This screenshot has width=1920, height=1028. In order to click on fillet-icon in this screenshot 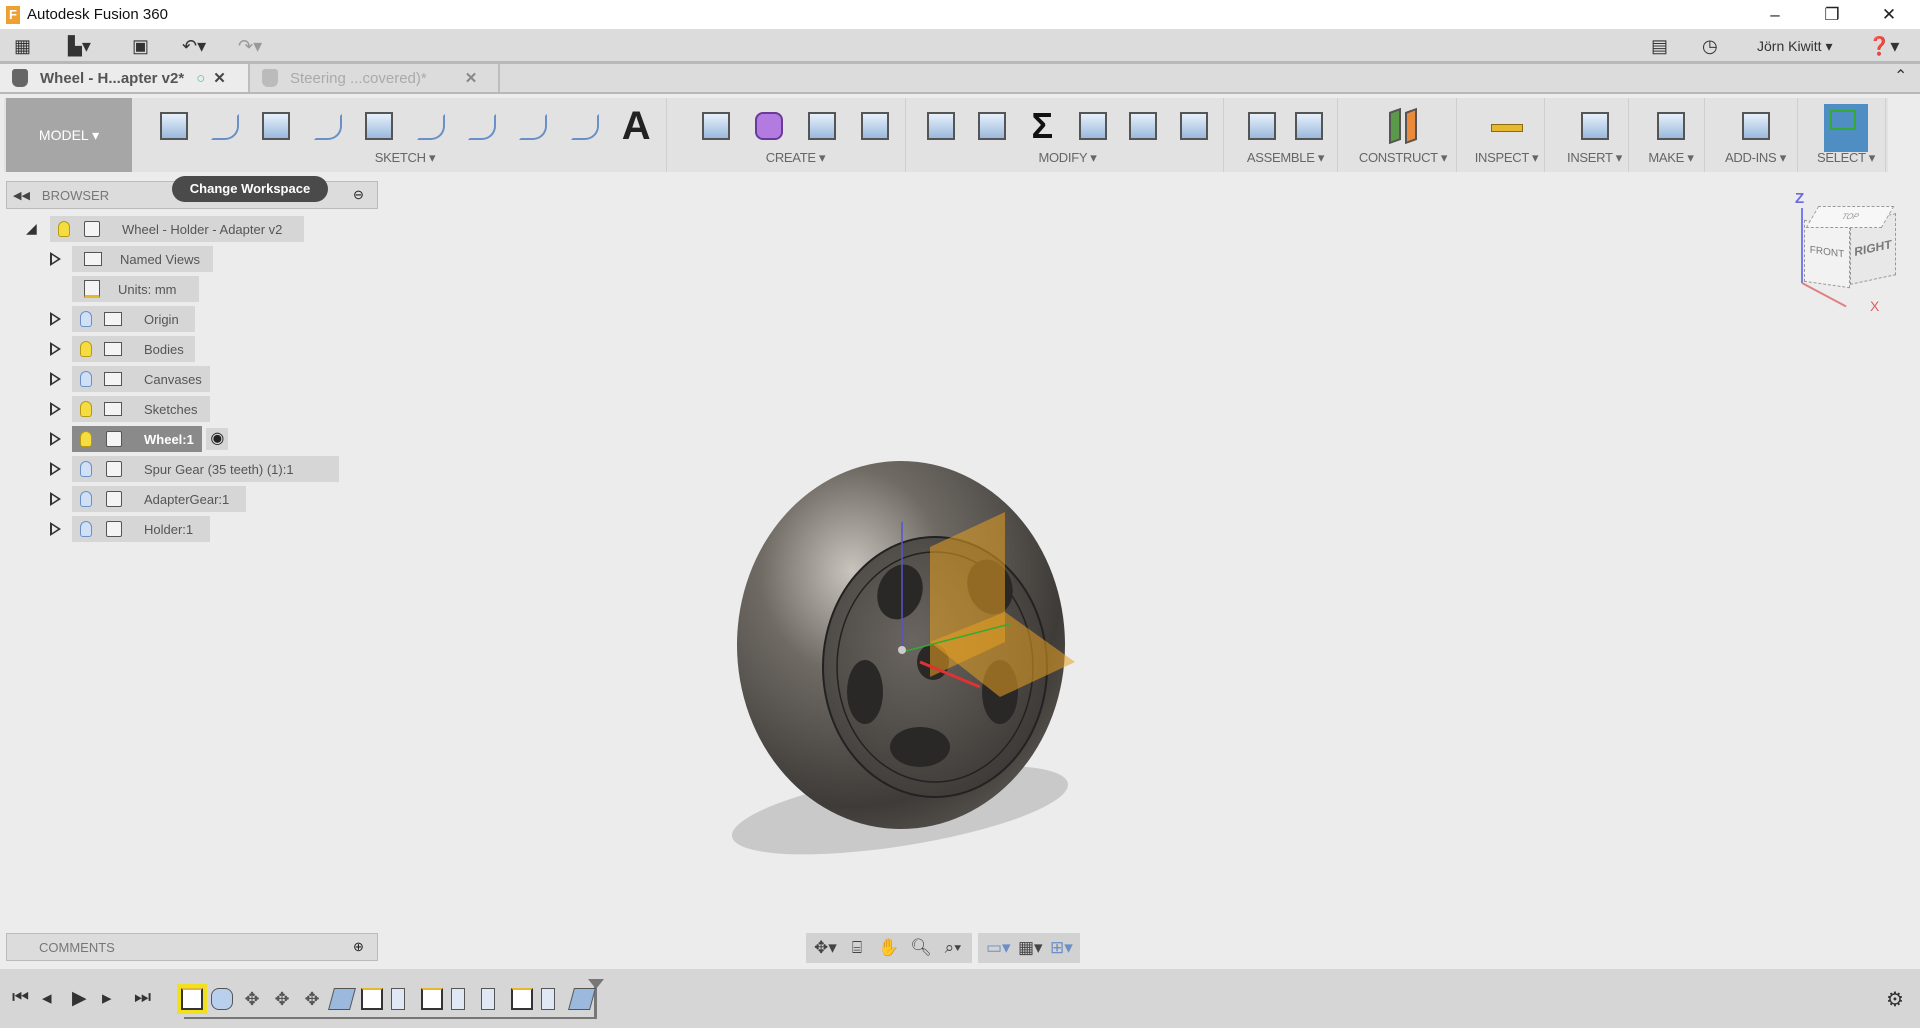, I will do `click(992, 126)`.